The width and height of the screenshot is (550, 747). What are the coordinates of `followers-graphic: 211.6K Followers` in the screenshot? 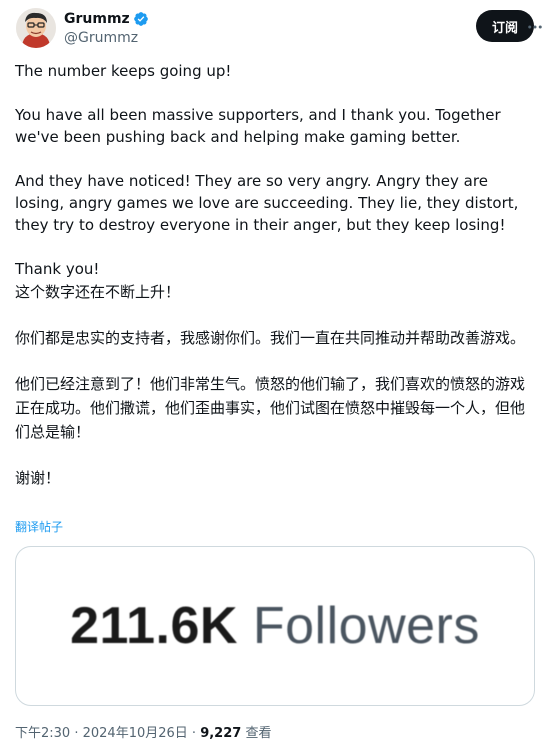 It's located at (275, 626).